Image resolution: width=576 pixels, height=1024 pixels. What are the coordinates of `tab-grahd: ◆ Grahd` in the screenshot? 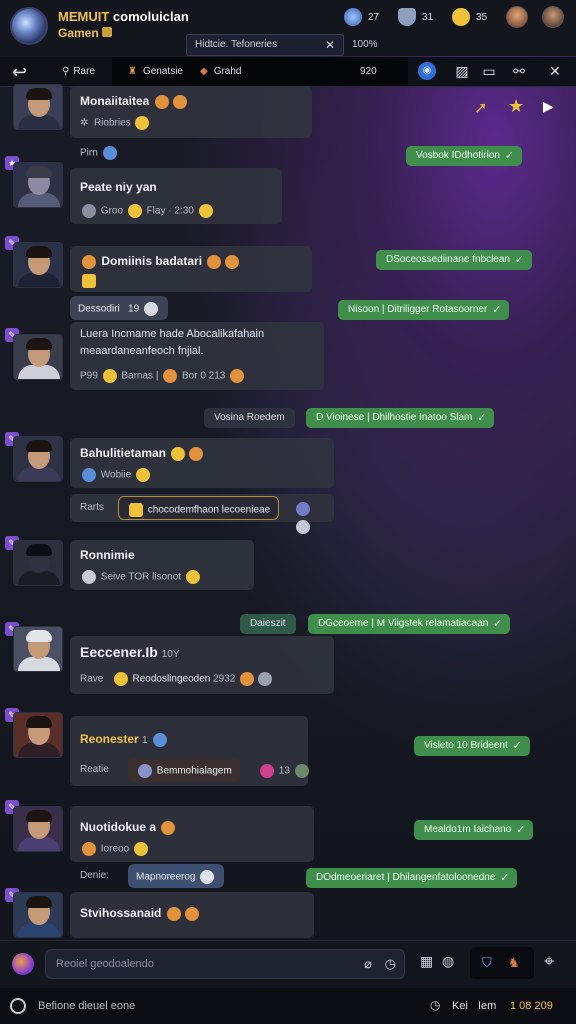 It's located at (221, 71).